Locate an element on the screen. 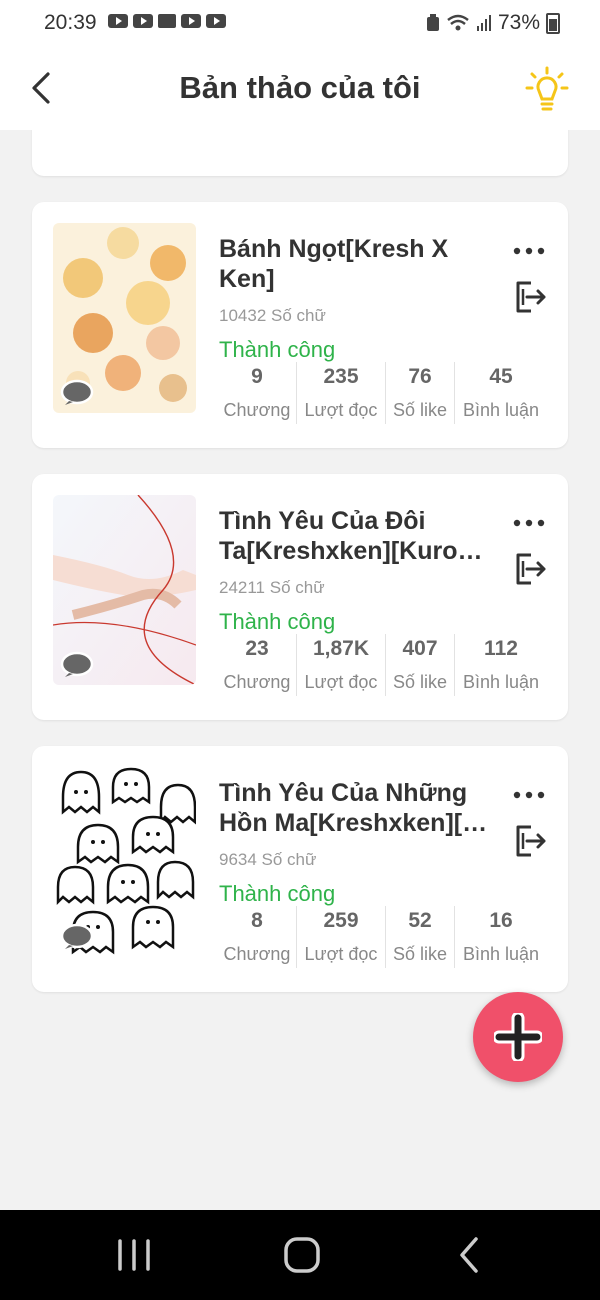  app-header: Bản thảo của tôi is located at coordinates (300, 89).